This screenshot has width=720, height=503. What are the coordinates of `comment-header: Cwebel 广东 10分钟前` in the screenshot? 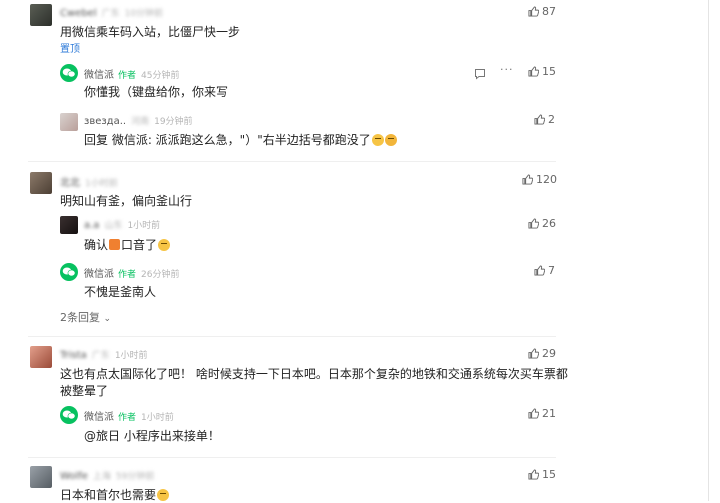 It's located at (111, 12).